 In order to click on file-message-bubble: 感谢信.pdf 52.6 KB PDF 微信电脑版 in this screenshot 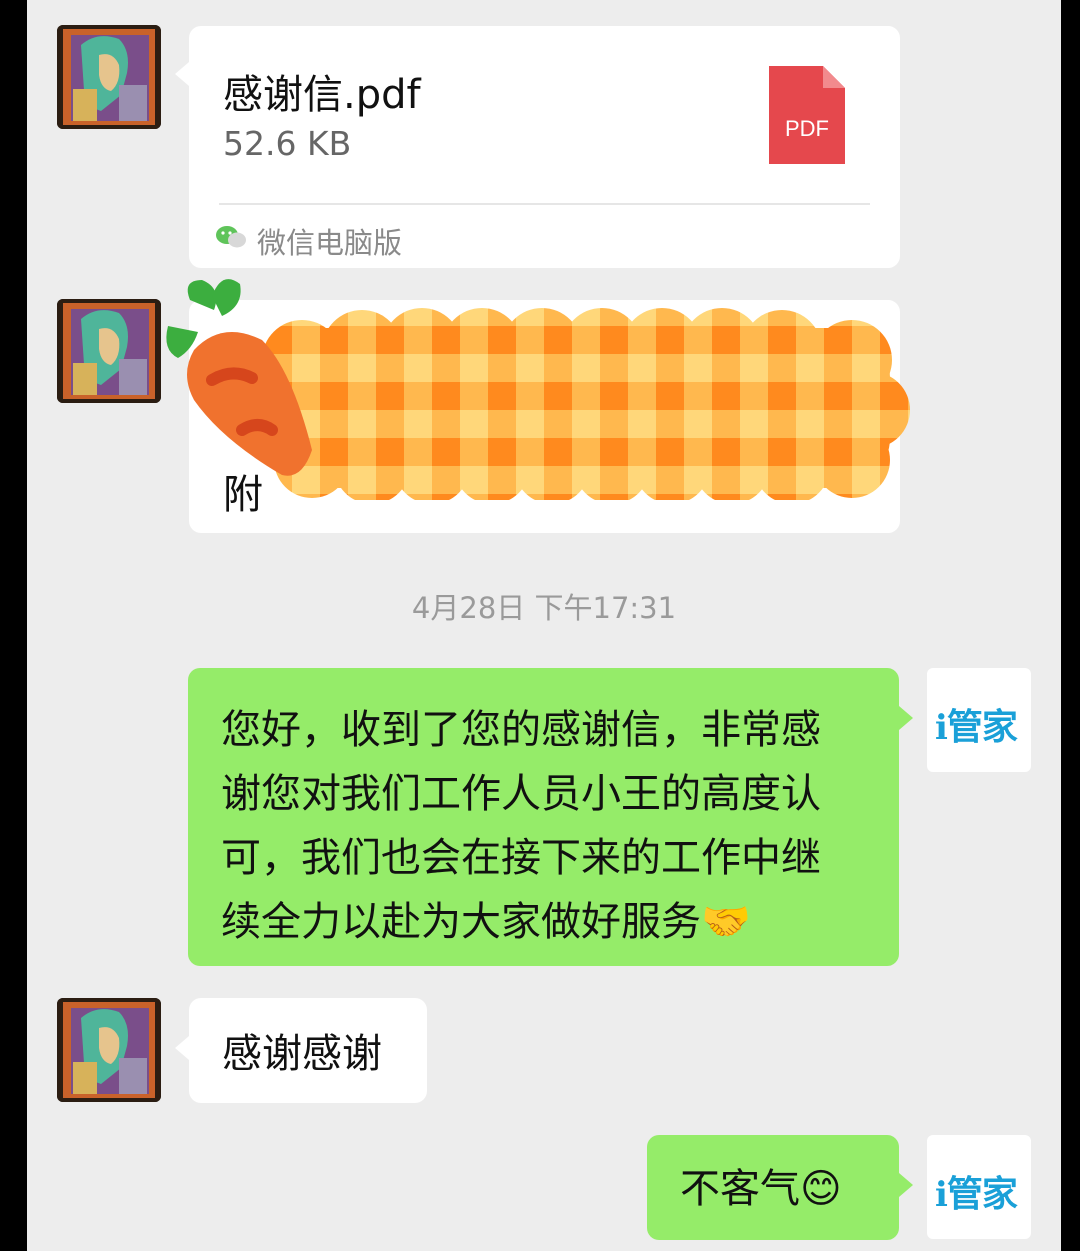, I will do `click(544, 147)`.